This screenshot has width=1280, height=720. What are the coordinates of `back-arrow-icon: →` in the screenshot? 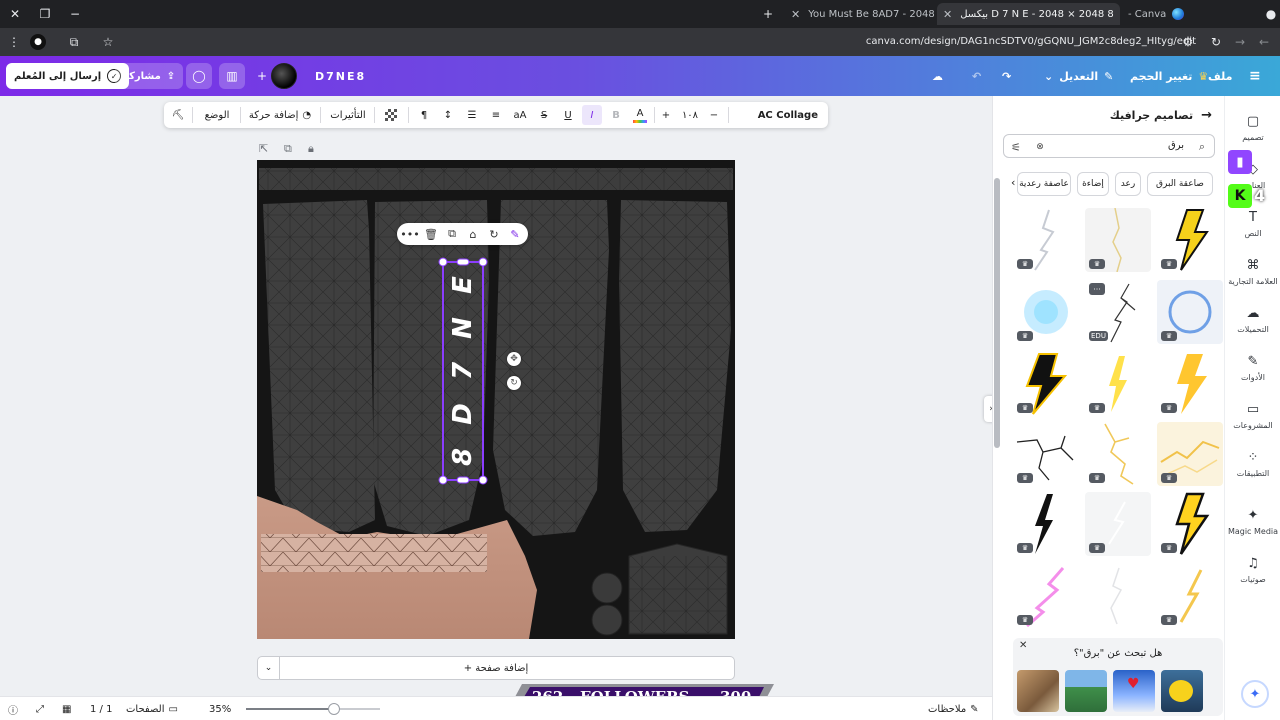 It's located at (1206, 115).